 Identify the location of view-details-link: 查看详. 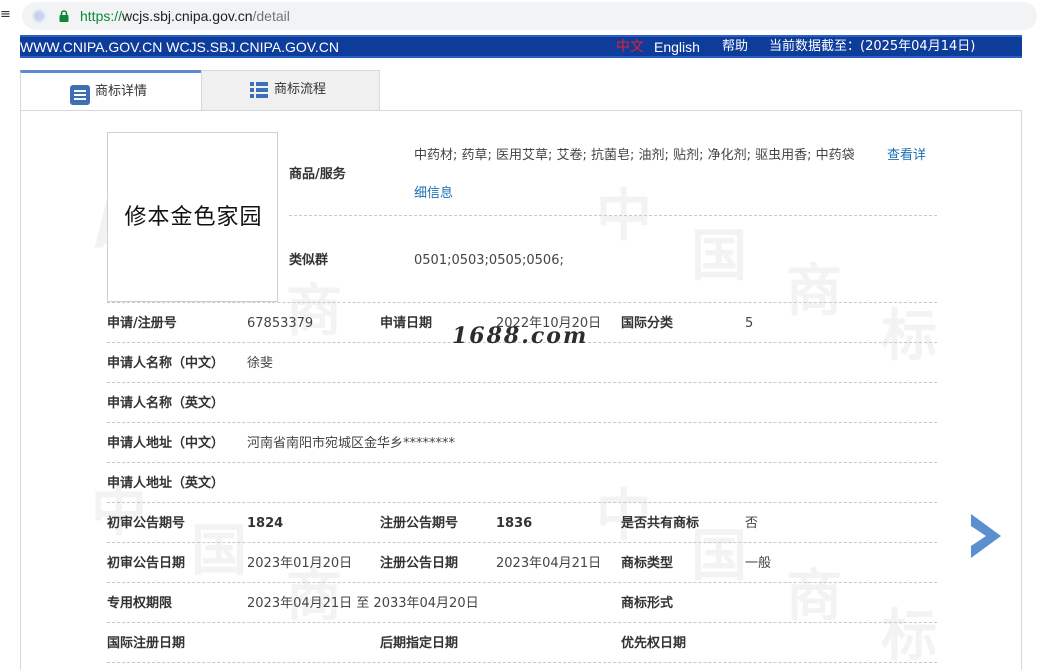
(906, 156).